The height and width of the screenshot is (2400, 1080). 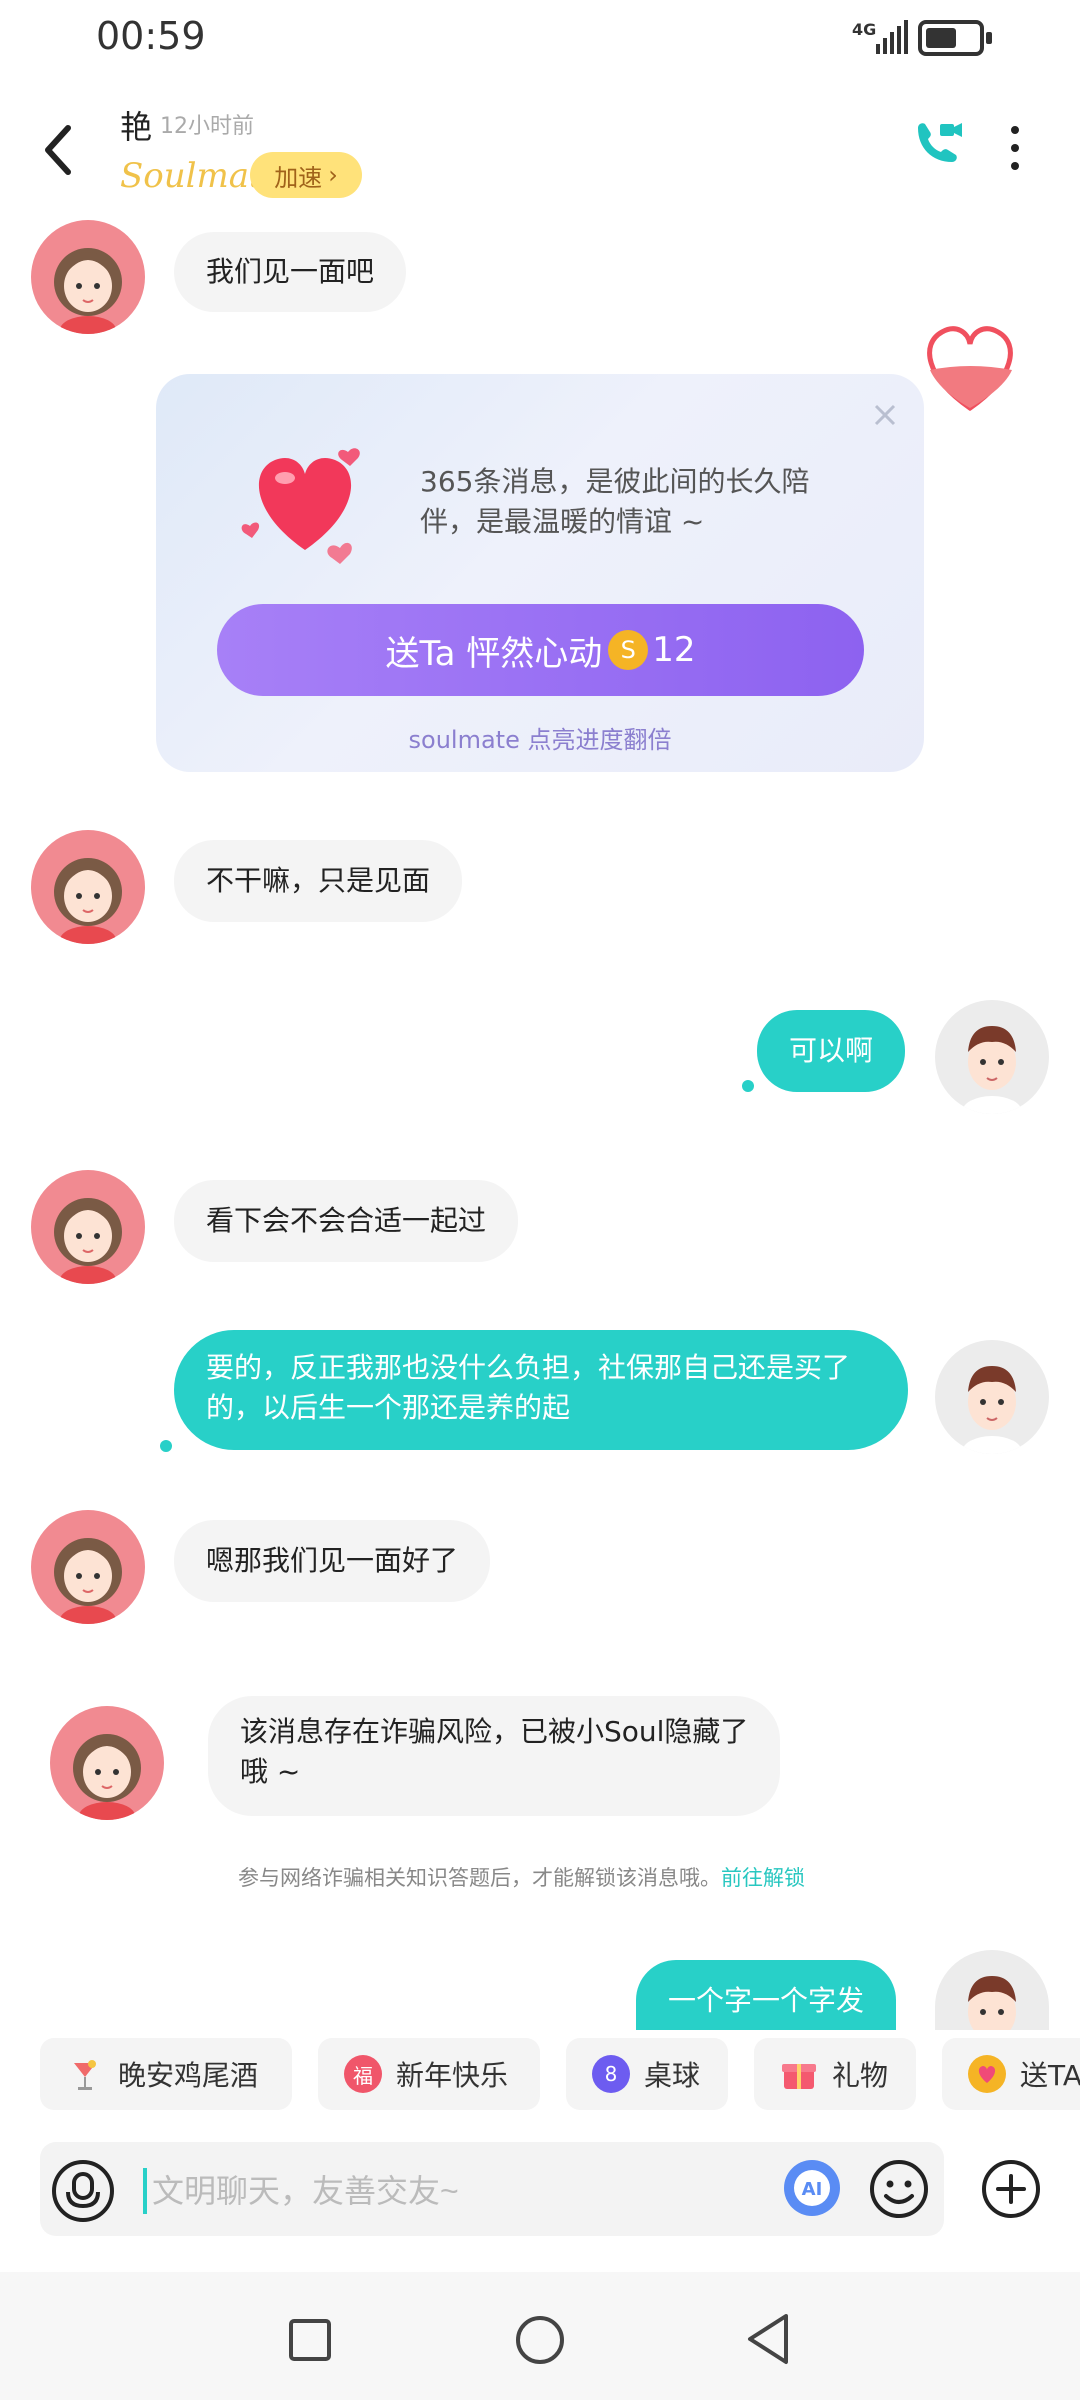 What do you see at coordinates (151, 36) in the screenshot?
I see `status-time: 00:59` at bounding box center [151, 36].